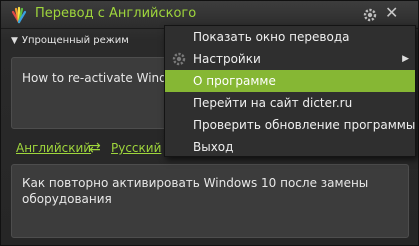 Image resolution: width=419 pixels, height=246 pixels. I want to click on menu-item-check-updates: Проверить обновление программы, so click(290, 125).